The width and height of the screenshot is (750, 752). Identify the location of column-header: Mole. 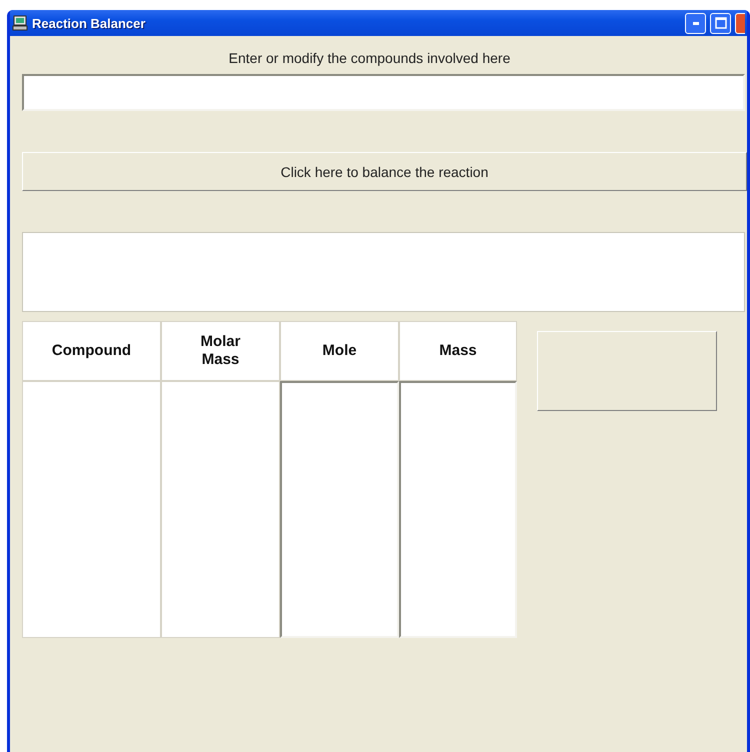
(339, 351).